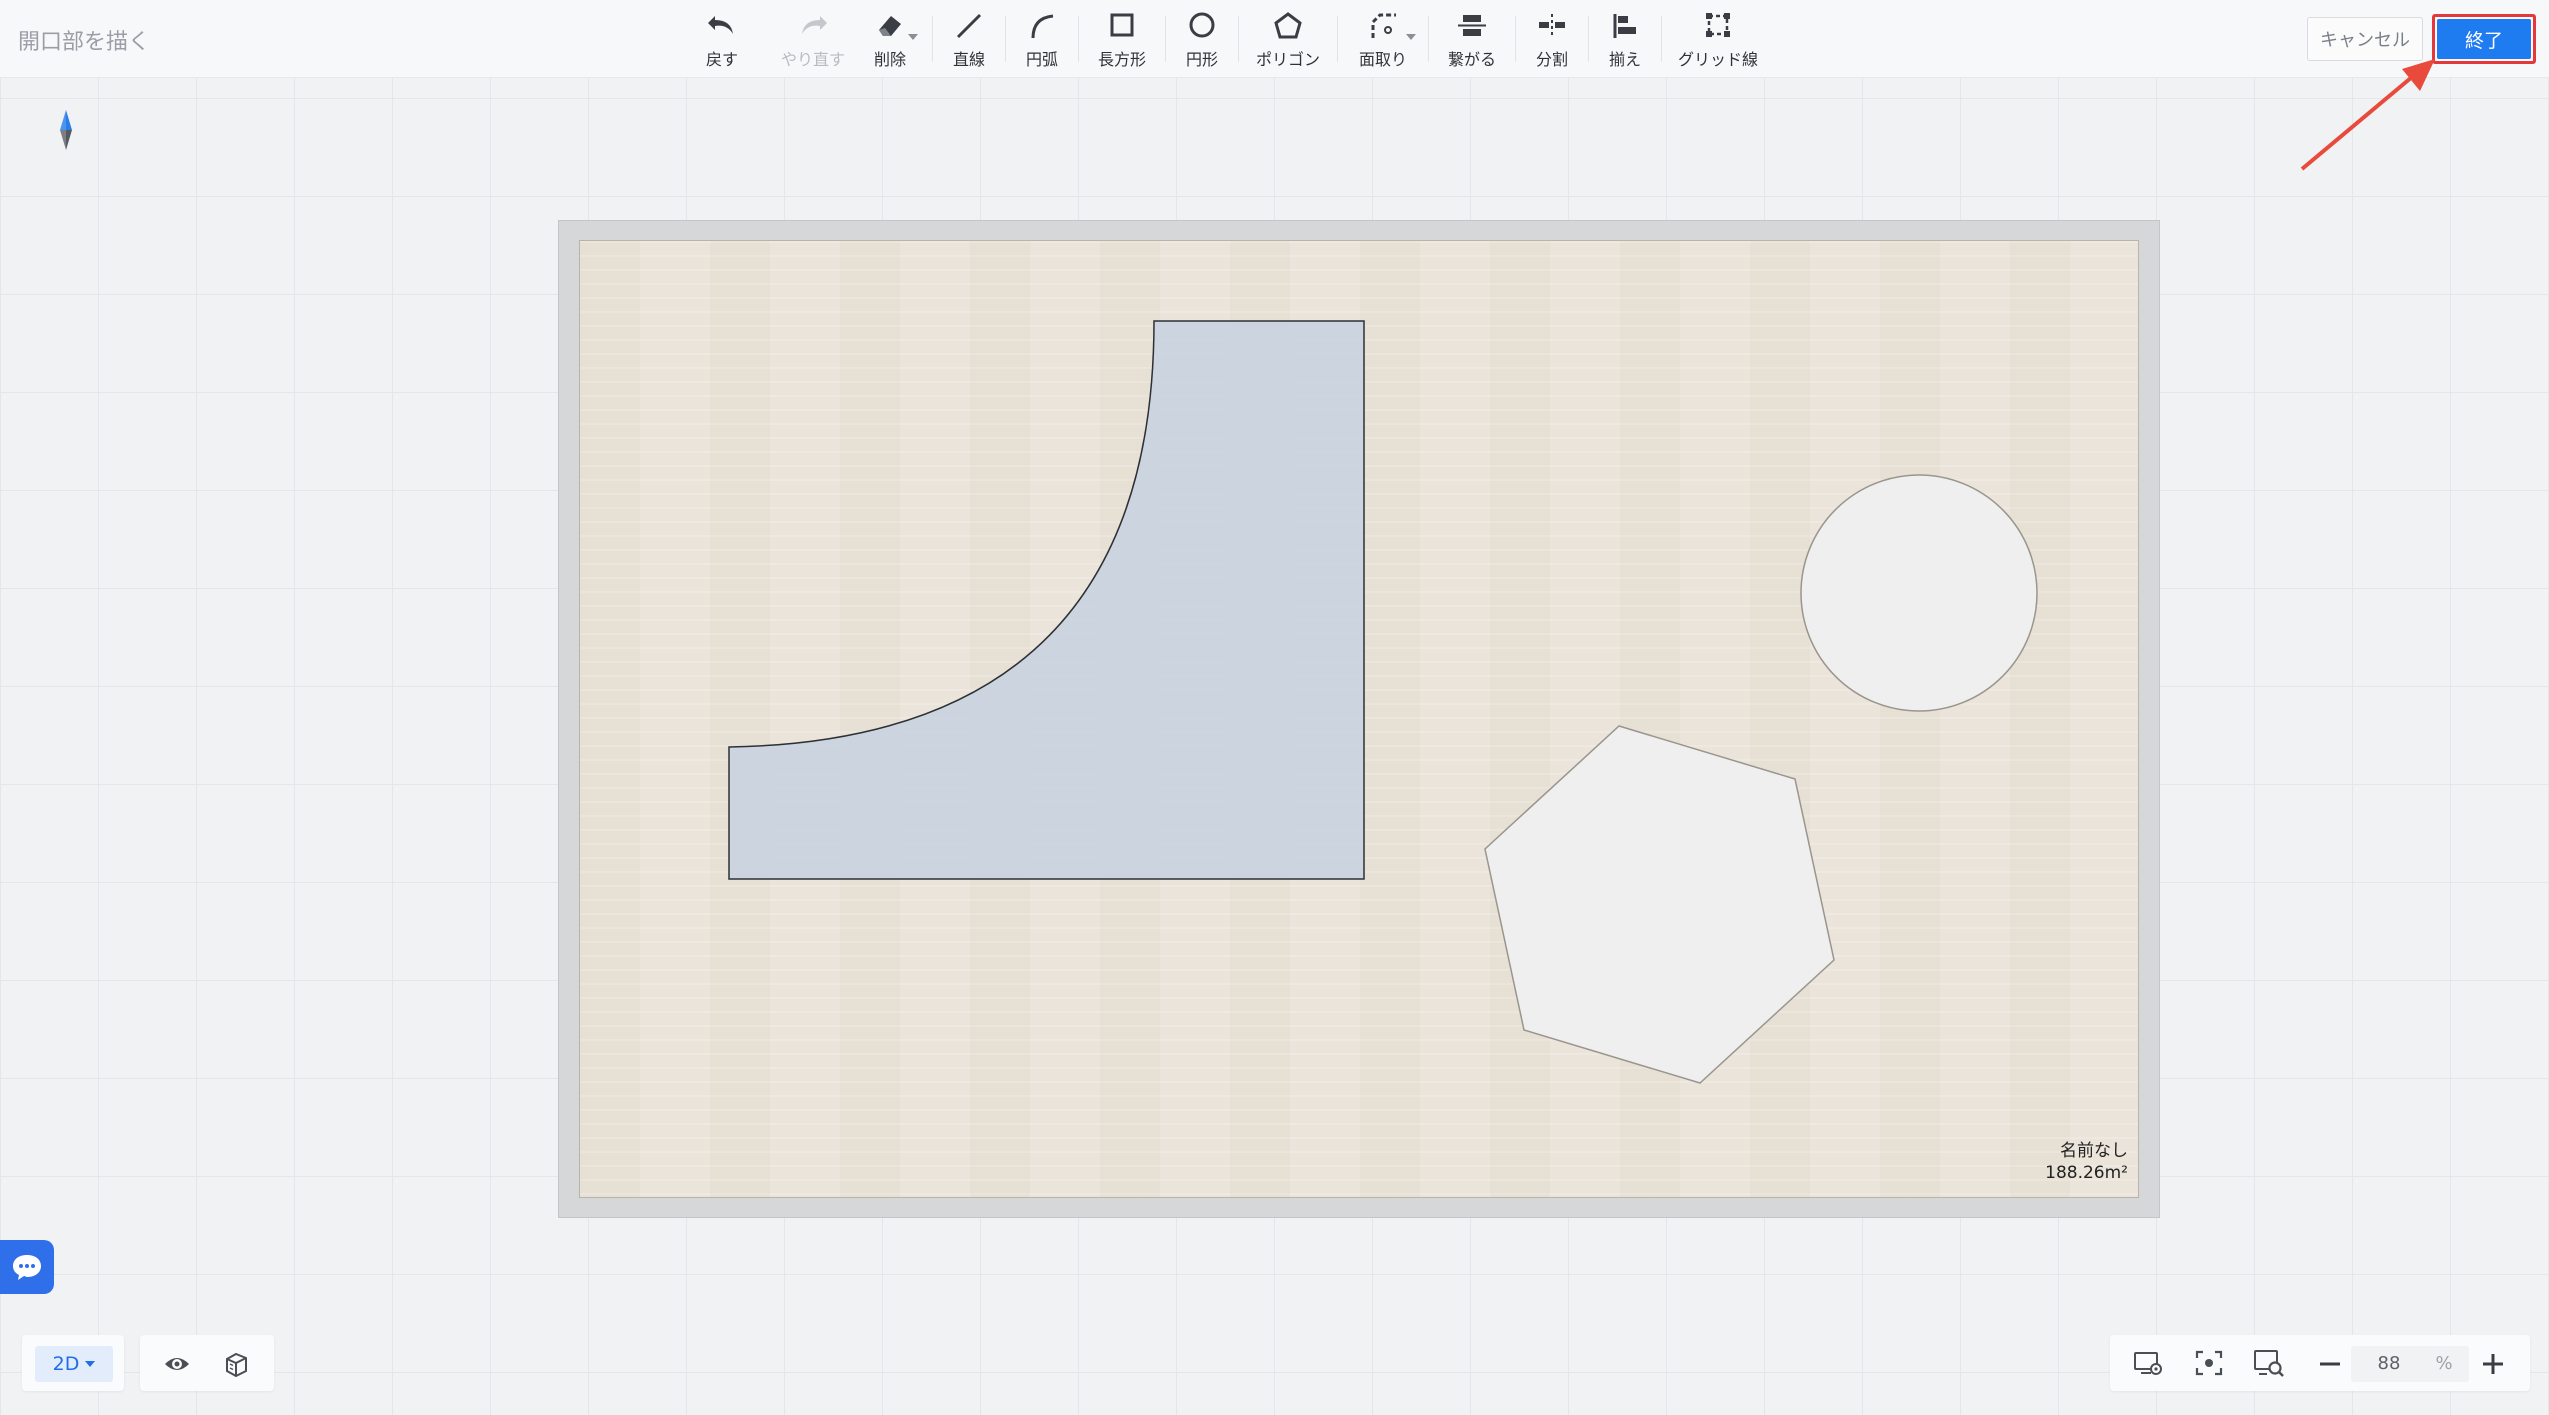 The image size is (2549, 1415). I want to click on chamfer-tool-button: 面取り, so click(1386, 39).